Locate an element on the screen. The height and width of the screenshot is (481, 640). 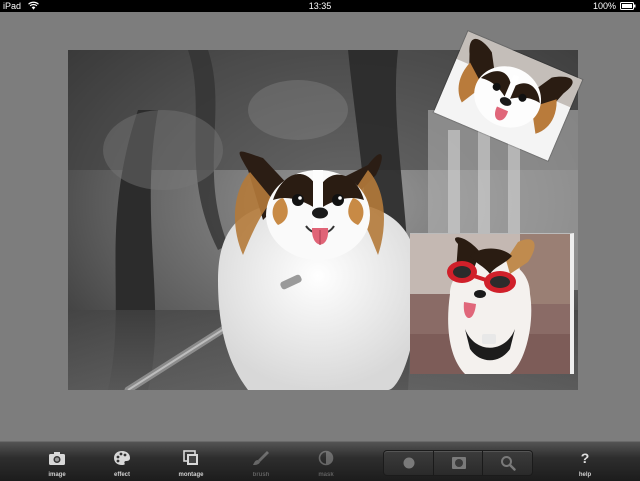
clock: 13:35 is located at coordinates (320, 6).